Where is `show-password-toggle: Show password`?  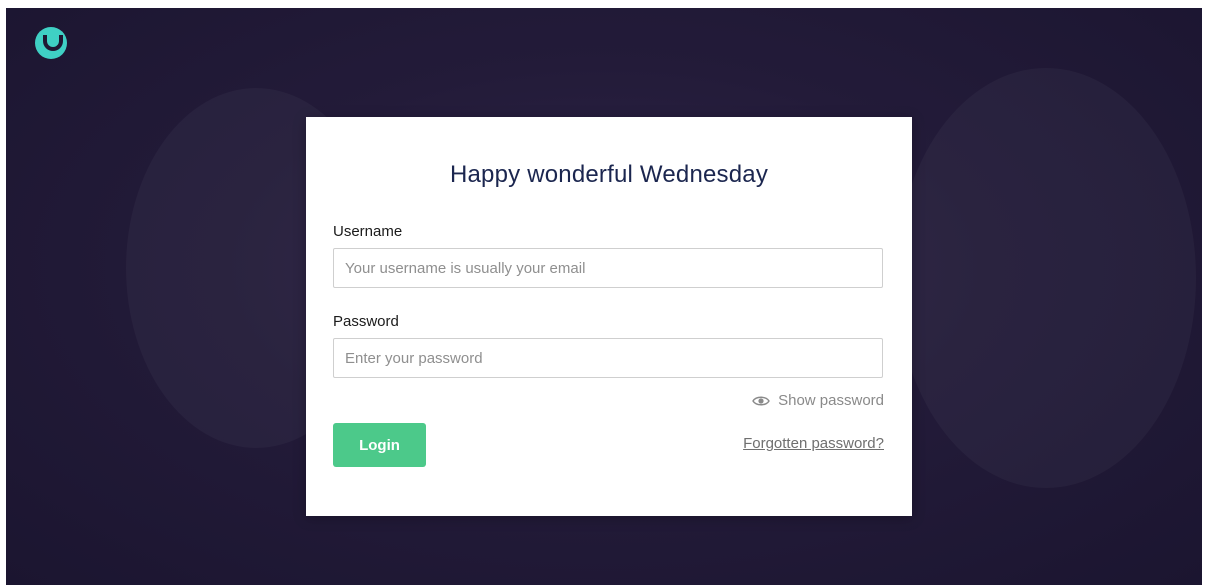
show-password-toggle: Show password is located at coordinates (818, 400).